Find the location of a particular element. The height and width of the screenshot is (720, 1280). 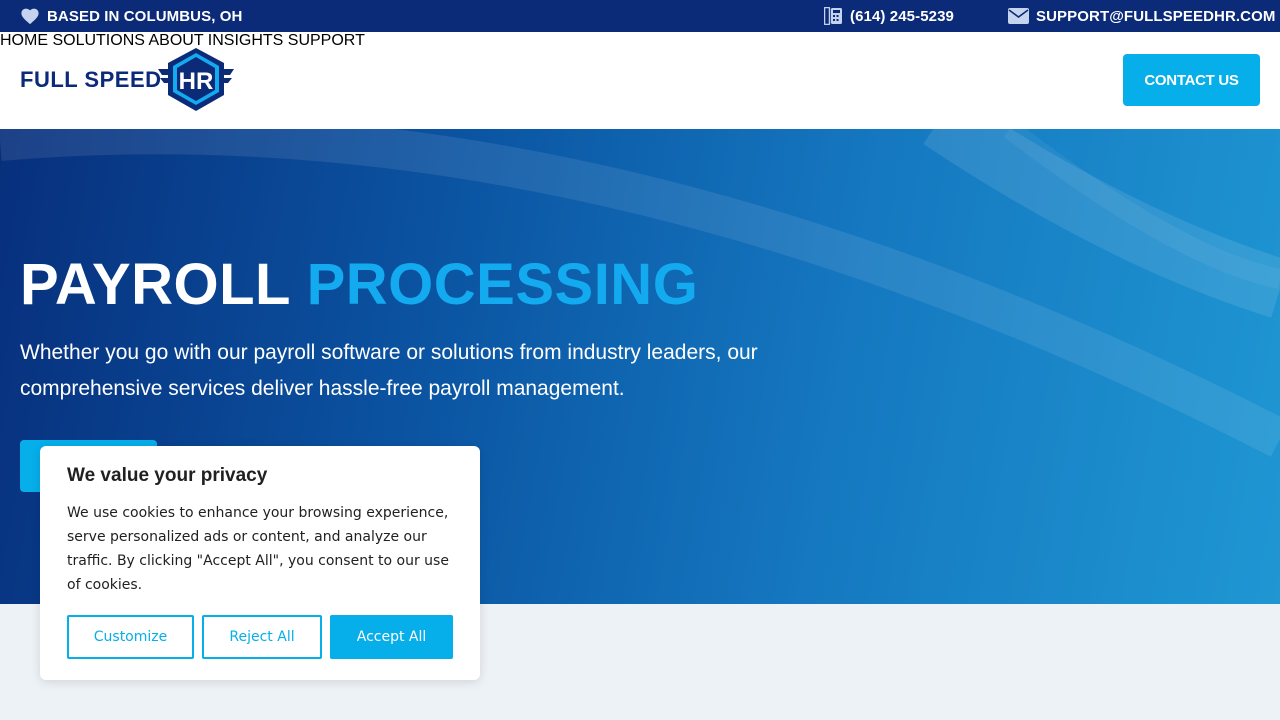

logo: FULL SPEED HR is located at coordinates (128, 80).